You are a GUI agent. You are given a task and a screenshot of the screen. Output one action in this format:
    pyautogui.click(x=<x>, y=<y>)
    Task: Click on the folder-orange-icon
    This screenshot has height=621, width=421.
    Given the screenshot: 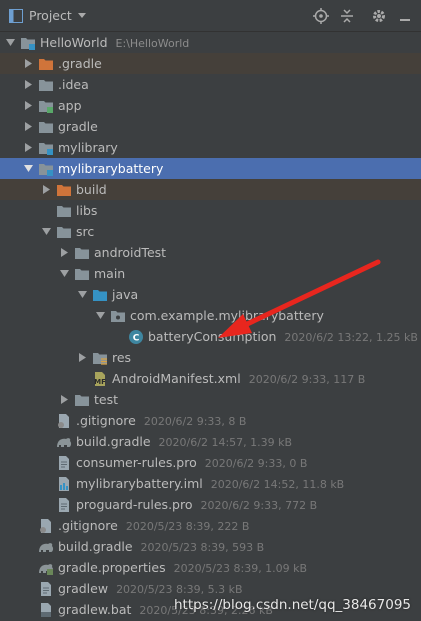 What is the action you would take?
    pyautogui.click(x=46, y=64)
    